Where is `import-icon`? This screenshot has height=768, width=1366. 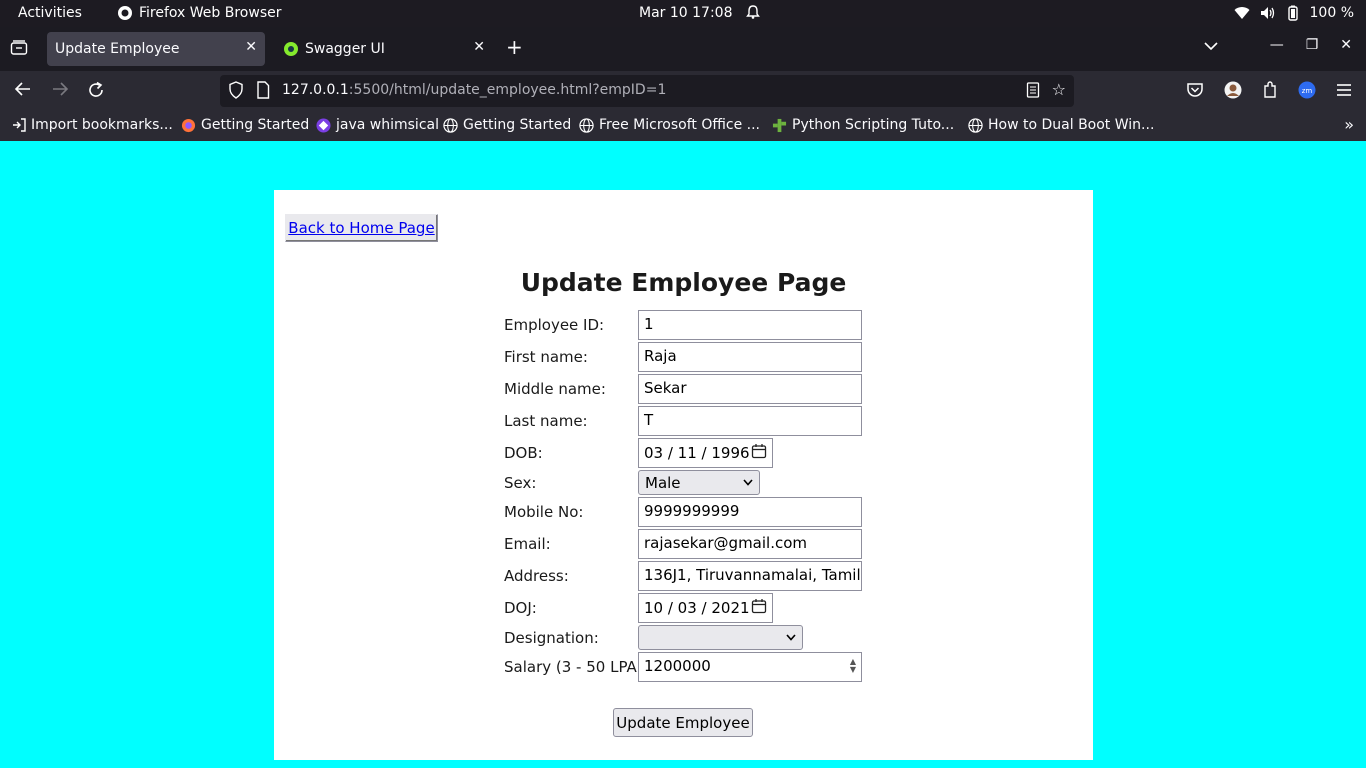
import-icon is located at coordinates (19, 125).